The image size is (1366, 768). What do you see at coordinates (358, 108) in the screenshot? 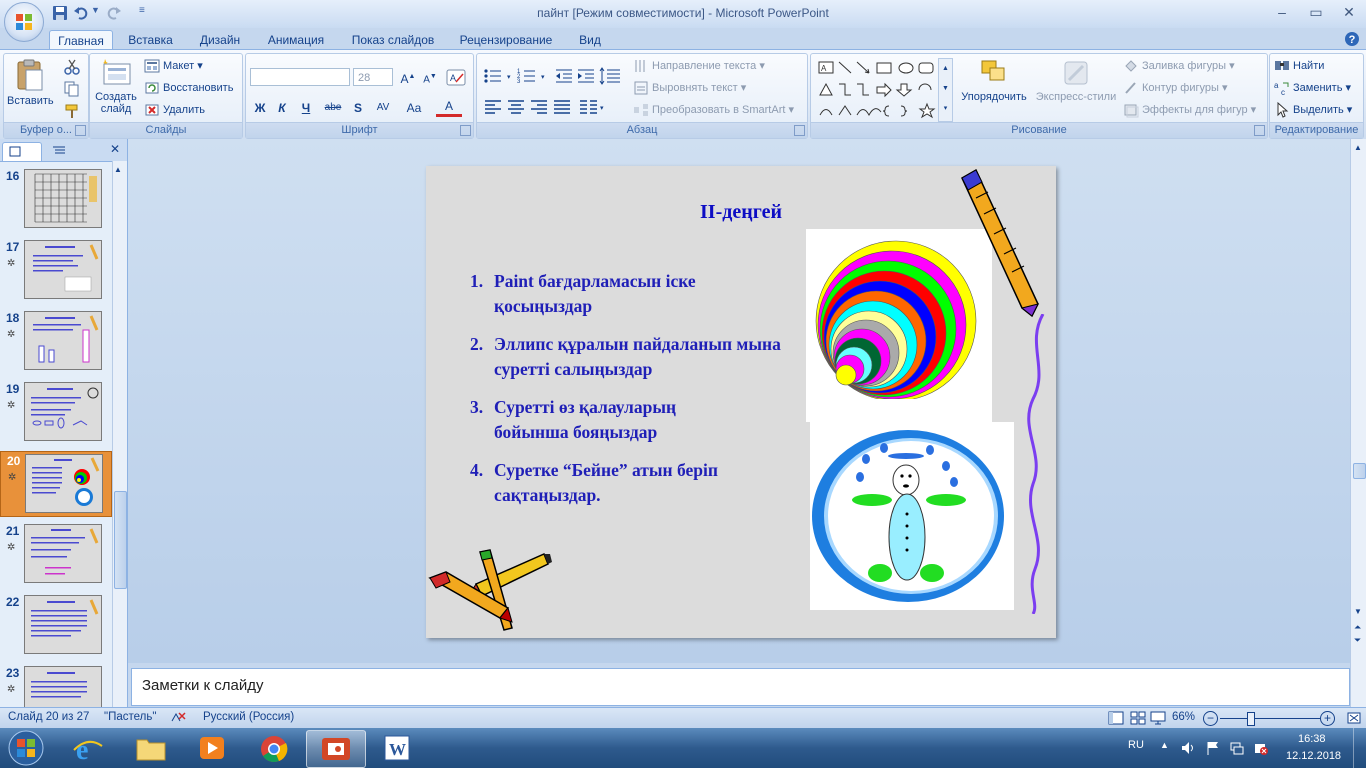
I see `text-shadow-button: S` at bounding box center [358, 108].